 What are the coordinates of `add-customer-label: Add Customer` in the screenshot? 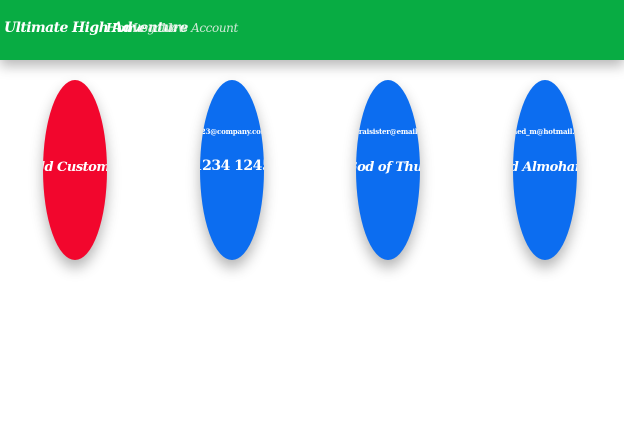 It's located at (75, 167).